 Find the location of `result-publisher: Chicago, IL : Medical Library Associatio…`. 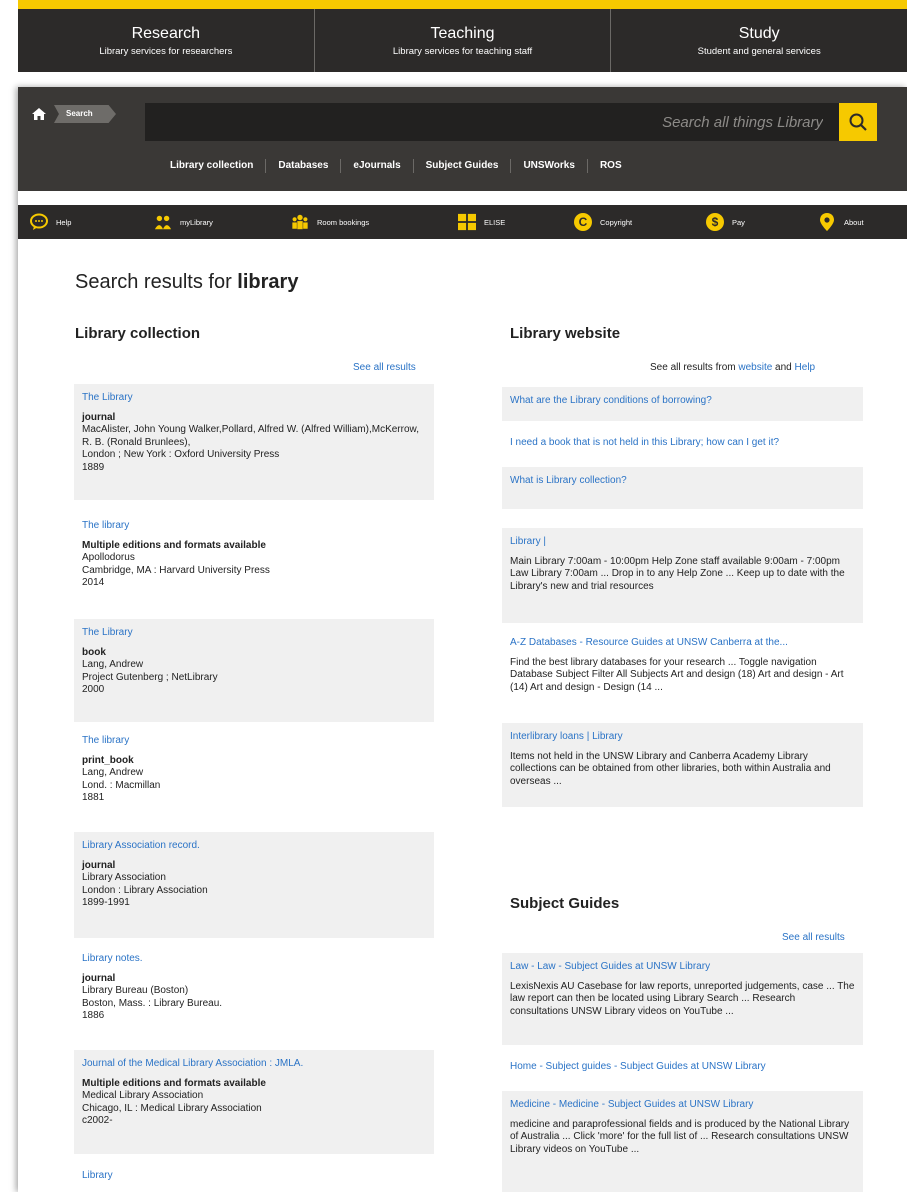

result-publisher: Chicago, IL : Medical Library Associatio… is located at coordinates (172, 1108).